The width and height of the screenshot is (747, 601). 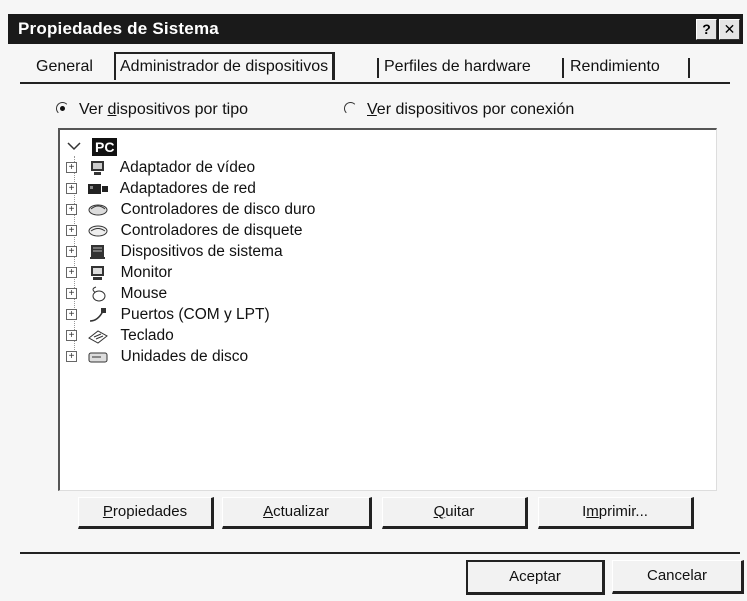 I want to click on radio-label-part: Ver, so click(x=93, y=109).